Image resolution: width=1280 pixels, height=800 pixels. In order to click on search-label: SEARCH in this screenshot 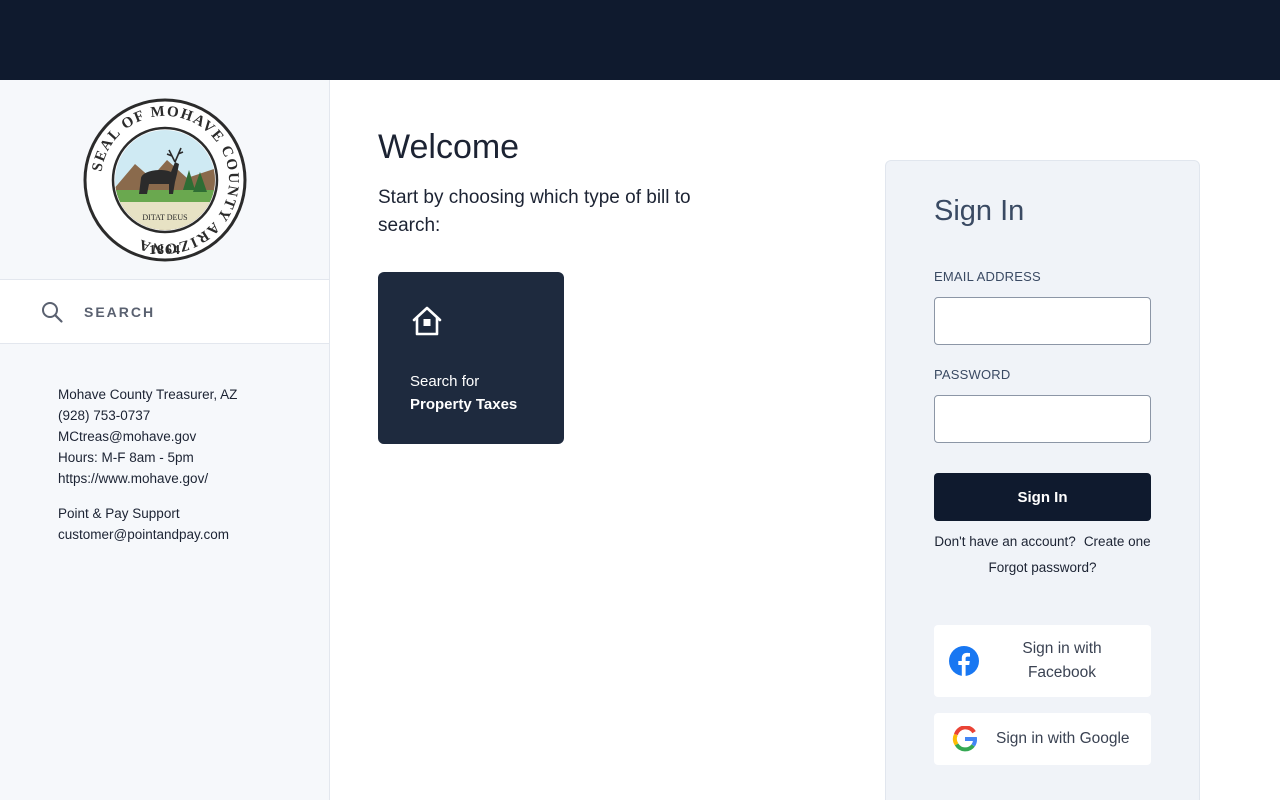, I will do `click(120, 311)`.